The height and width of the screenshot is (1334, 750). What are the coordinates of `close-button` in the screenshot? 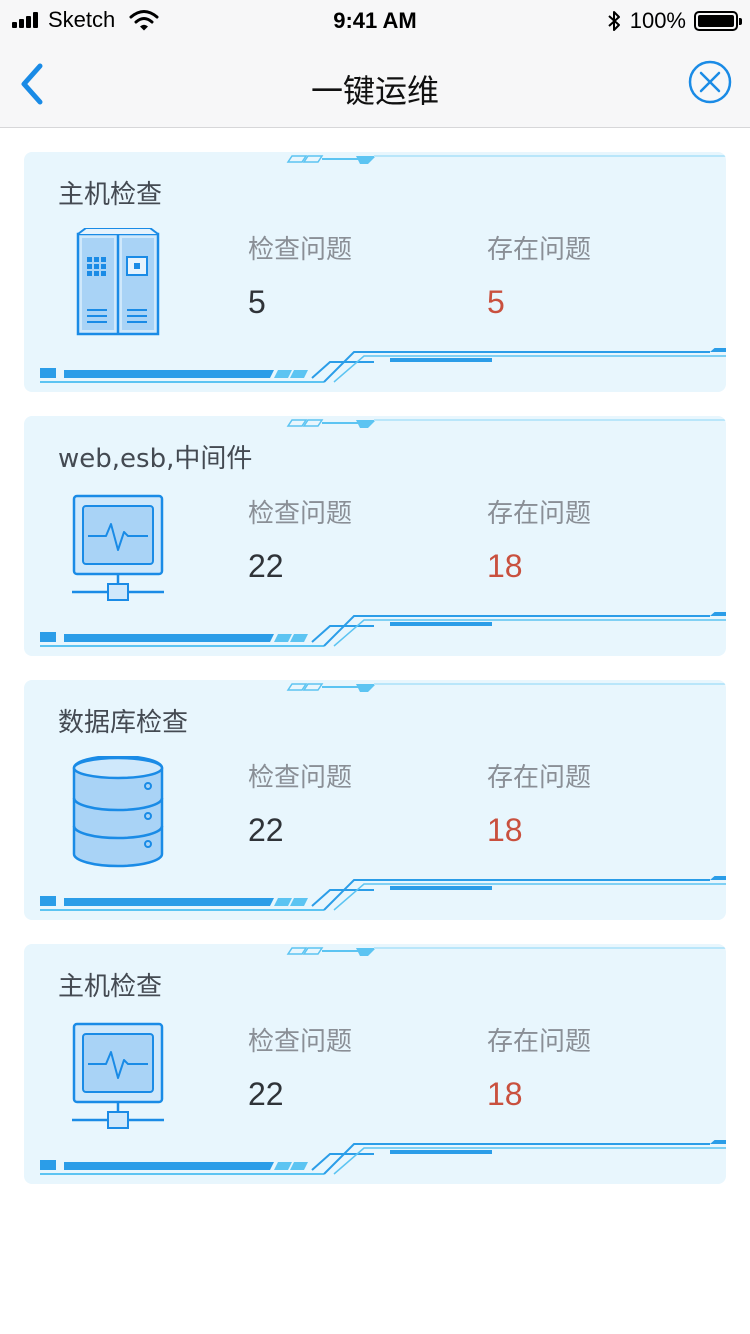 It's located at (710, 82).